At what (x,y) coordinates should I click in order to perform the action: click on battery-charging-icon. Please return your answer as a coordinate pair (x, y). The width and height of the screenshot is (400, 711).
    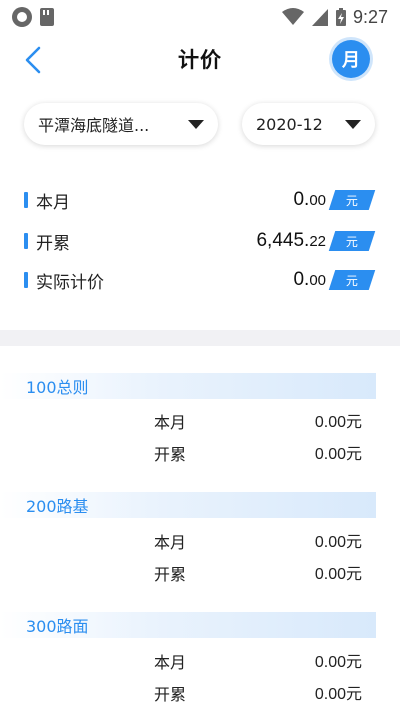
    Looking at the image, I should click on (340, 17).